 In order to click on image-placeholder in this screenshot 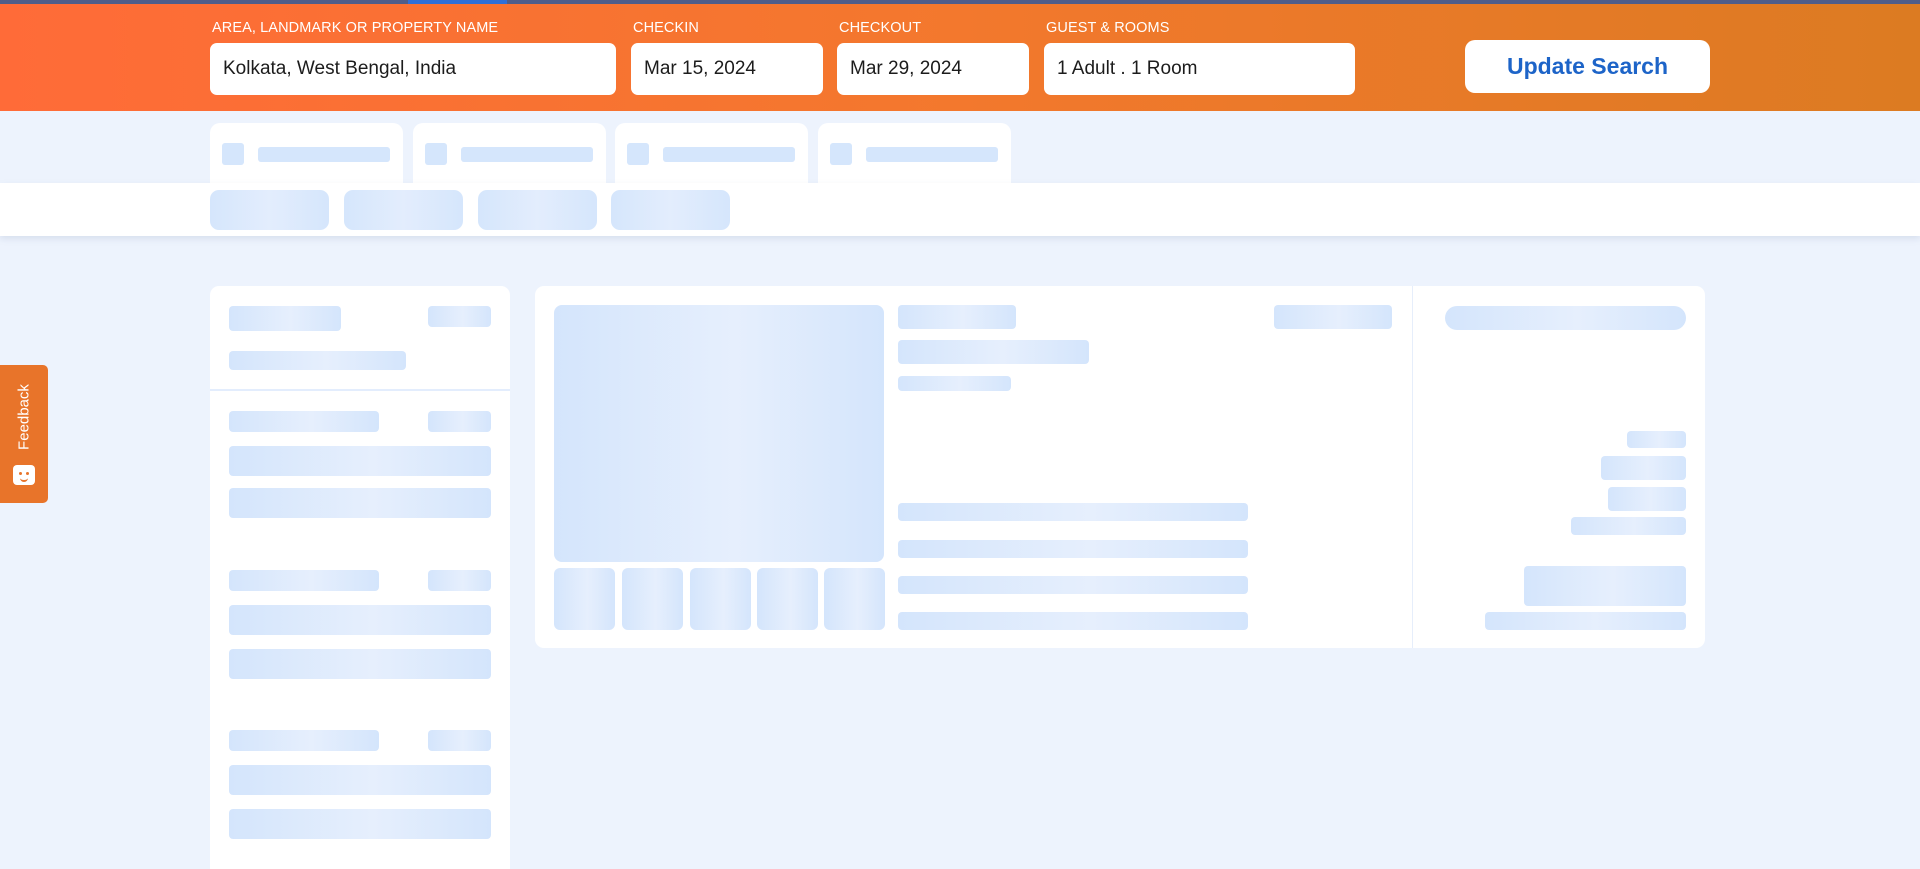, I will do `click(719, 433)`.